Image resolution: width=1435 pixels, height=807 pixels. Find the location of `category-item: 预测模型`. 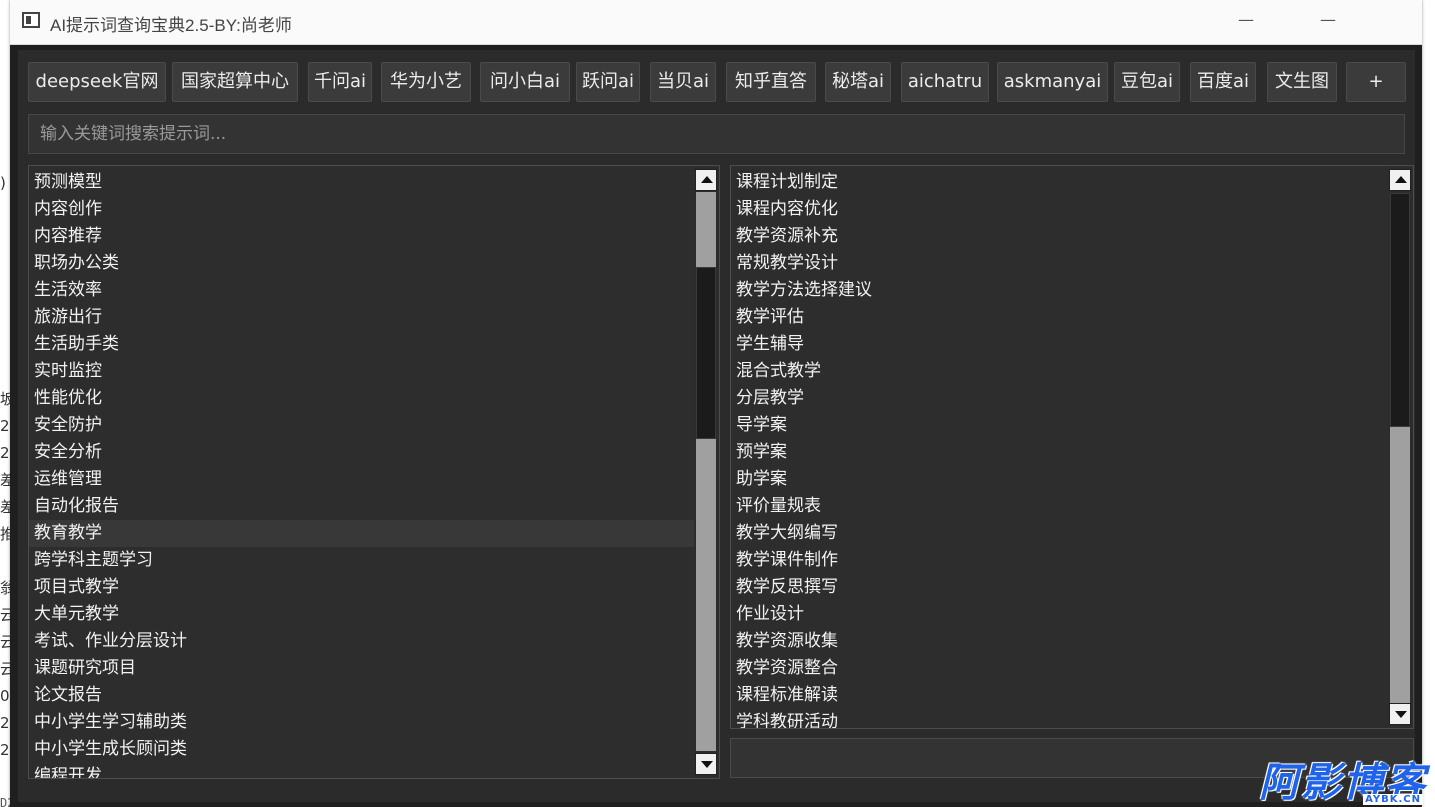

category-item: 预测模型 is located at coordinates (361, 182).